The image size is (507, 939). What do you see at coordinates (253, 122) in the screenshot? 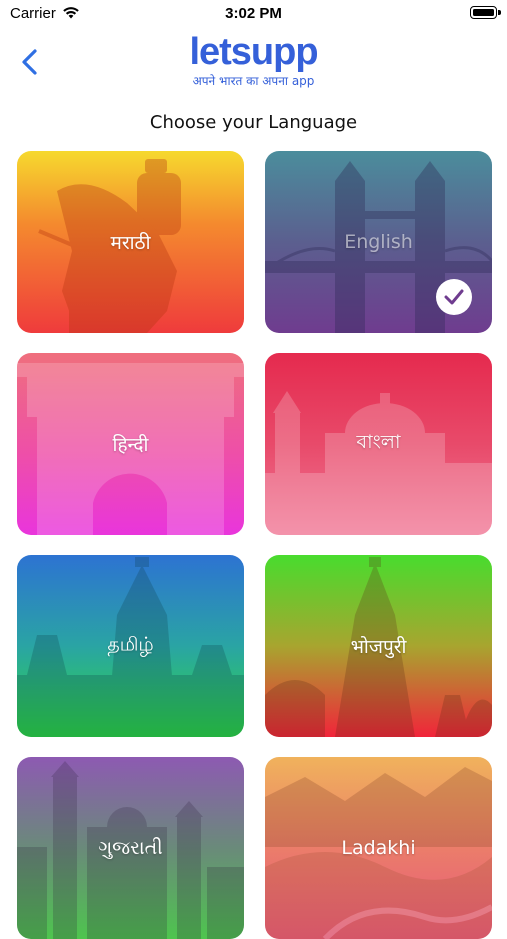
I see `page-title: Choose your Language` at bounding box center [253, 122].